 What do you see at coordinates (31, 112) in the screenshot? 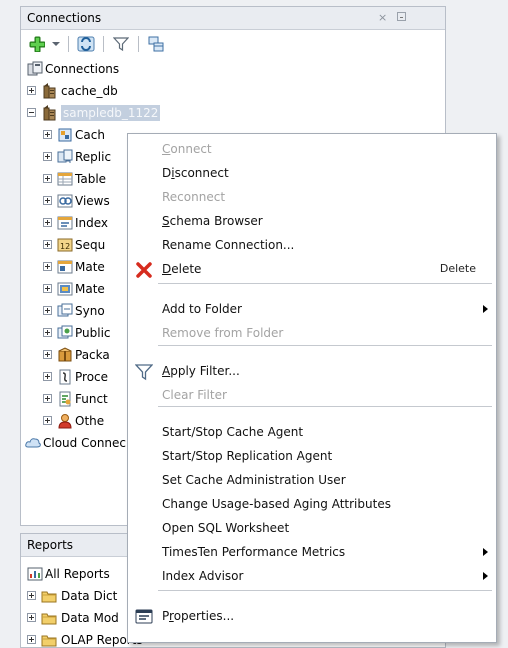
I see `collapse-icon` at bounding box center [31, 112].